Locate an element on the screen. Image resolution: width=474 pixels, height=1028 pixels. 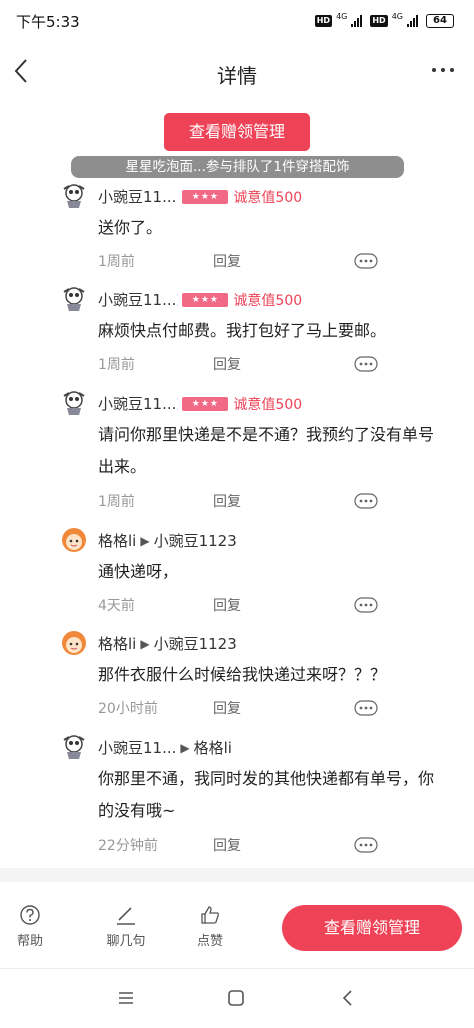
home-icon is located at coordinates (236, 998).